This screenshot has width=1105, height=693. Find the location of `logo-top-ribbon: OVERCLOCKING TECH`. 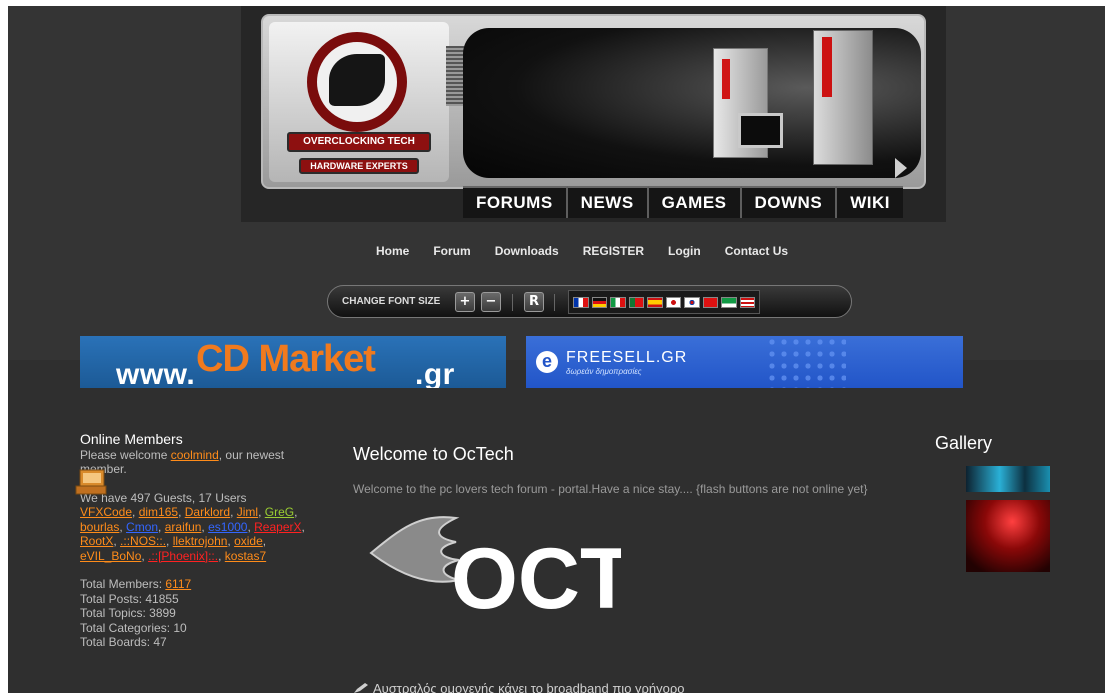

logo-top-ribbon: OVERCLOCKING TECH is located at coordinates (359, 142).